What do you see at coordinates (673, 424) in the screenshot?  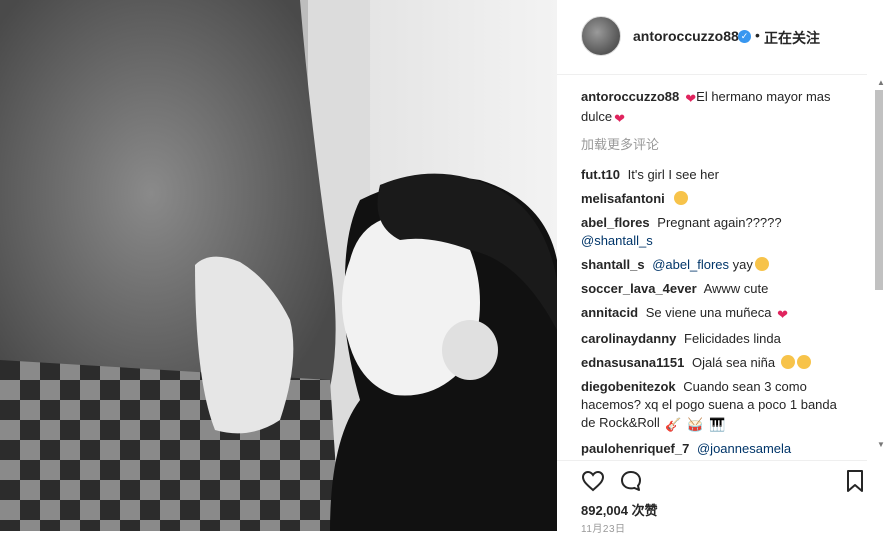 I see `guitar-emoji-icon: 🎸` at bounding box center [673, 424].